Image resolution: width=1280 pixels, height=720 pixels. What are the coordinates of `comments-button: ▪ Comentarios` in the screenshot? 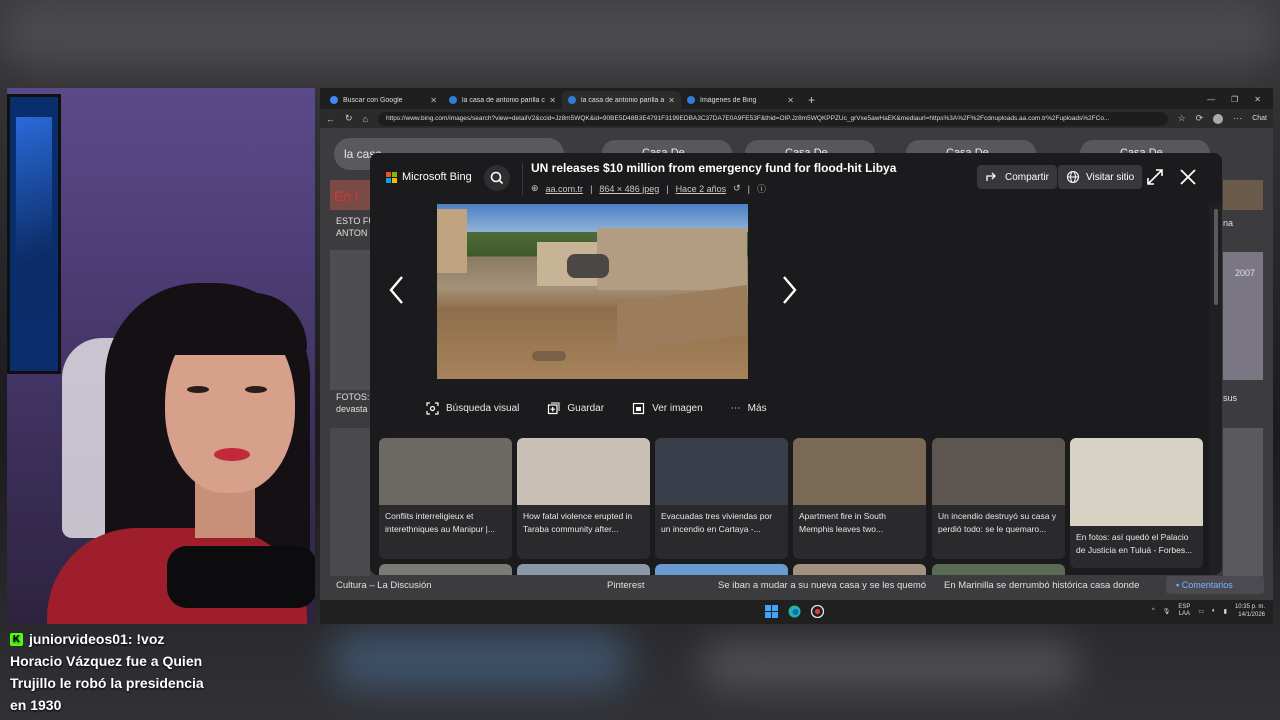 It's located at (1215, 585).